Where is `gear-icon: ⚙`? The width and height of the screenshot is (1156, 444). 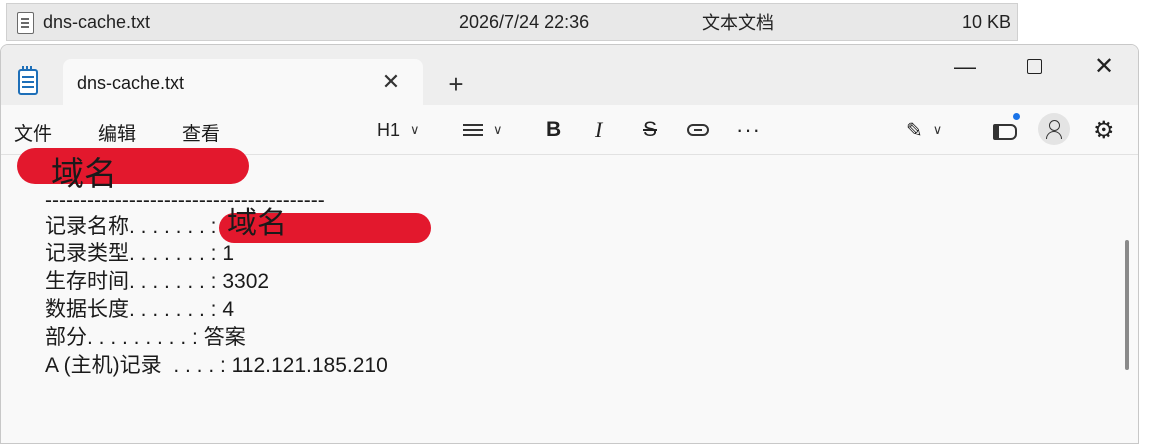 gear-icon: ⚙ is located at coordinates (1104, 130).